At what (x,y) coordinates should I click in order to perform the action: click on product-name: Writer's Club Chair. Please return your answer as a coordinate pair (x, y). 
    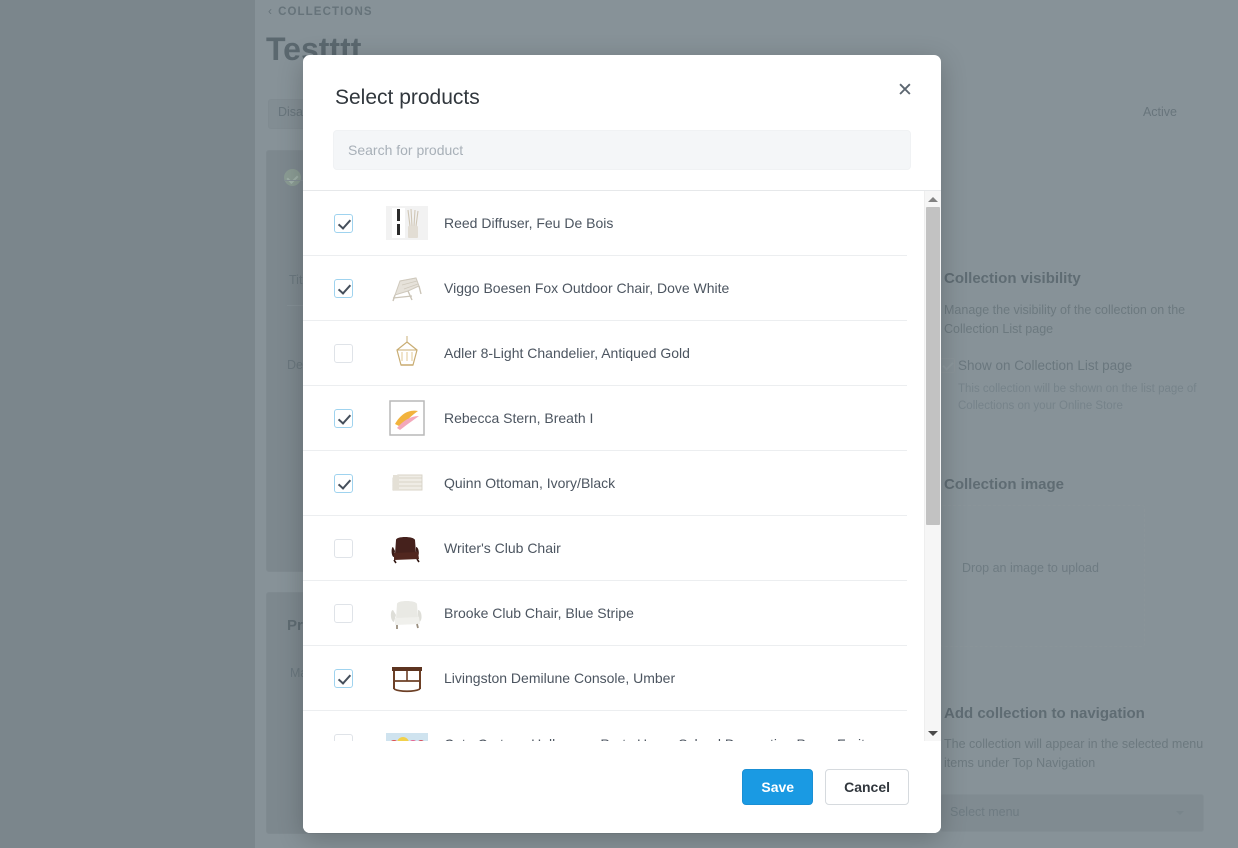
    Looking at the image, I should click on (502, 548).